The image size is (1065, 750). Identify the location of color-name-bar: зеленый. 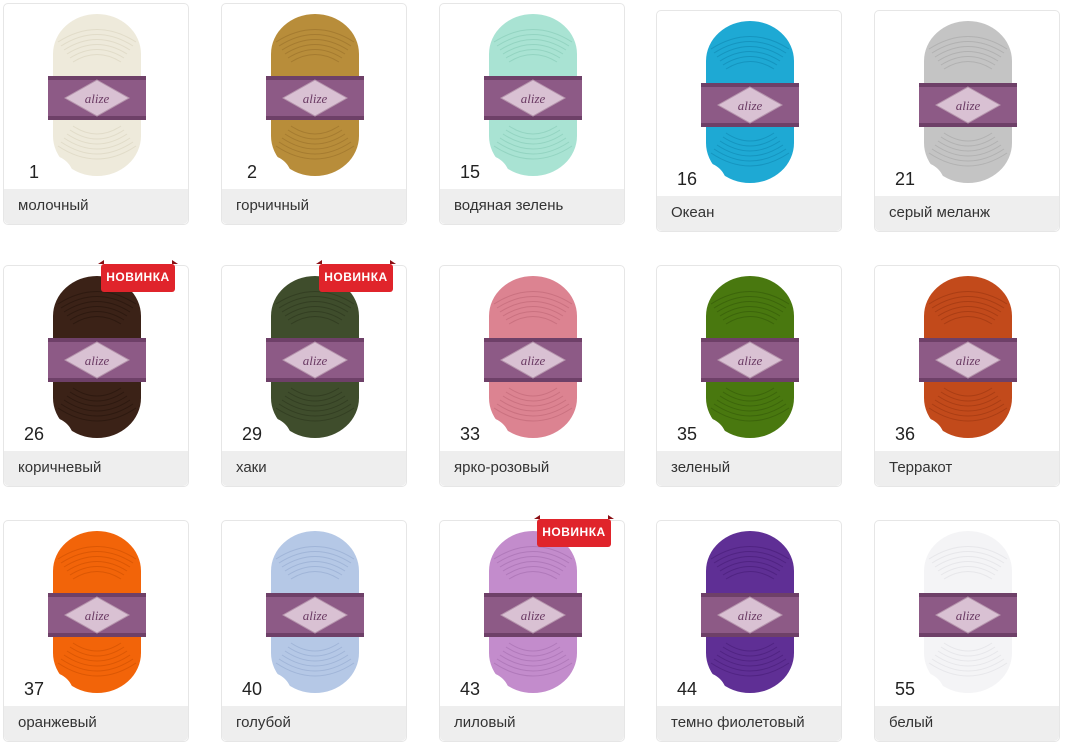
(749, 468).